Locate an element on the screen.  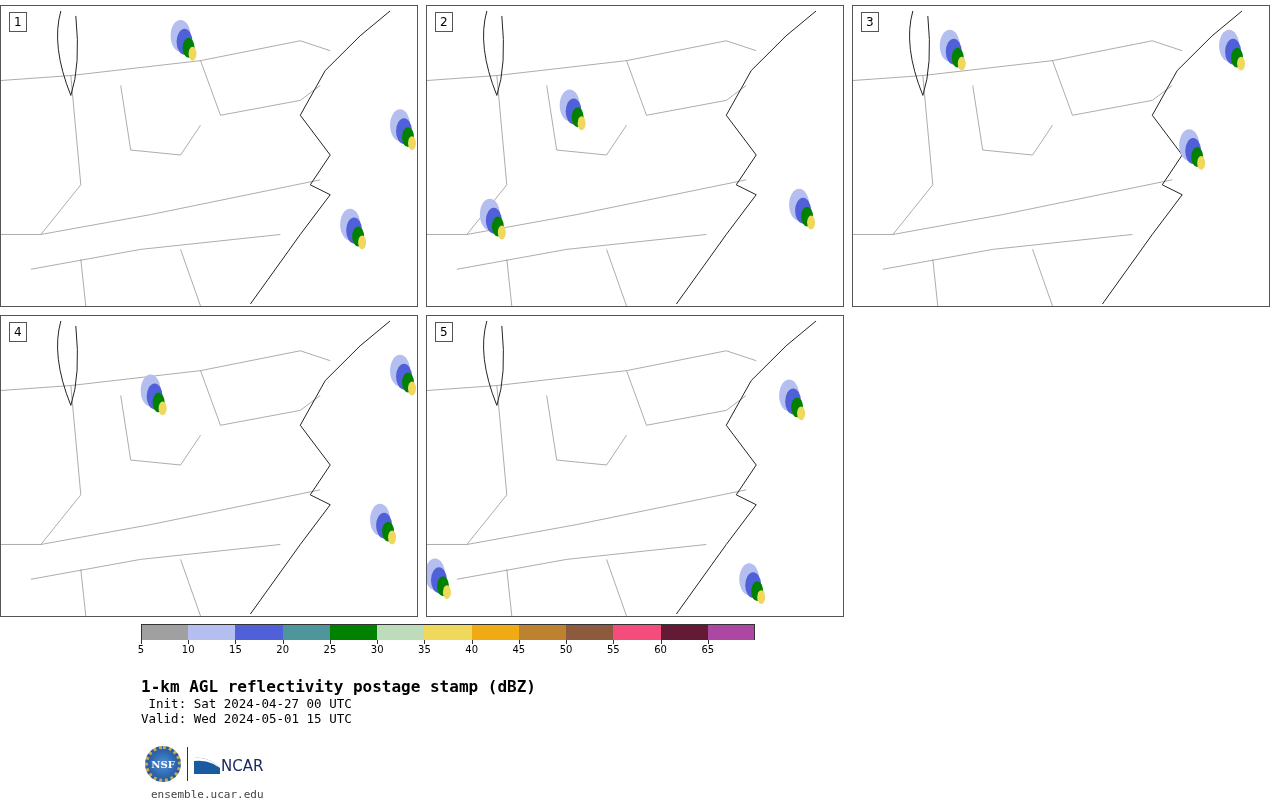
tick-label: 15 is located at coordinates (235, 650).